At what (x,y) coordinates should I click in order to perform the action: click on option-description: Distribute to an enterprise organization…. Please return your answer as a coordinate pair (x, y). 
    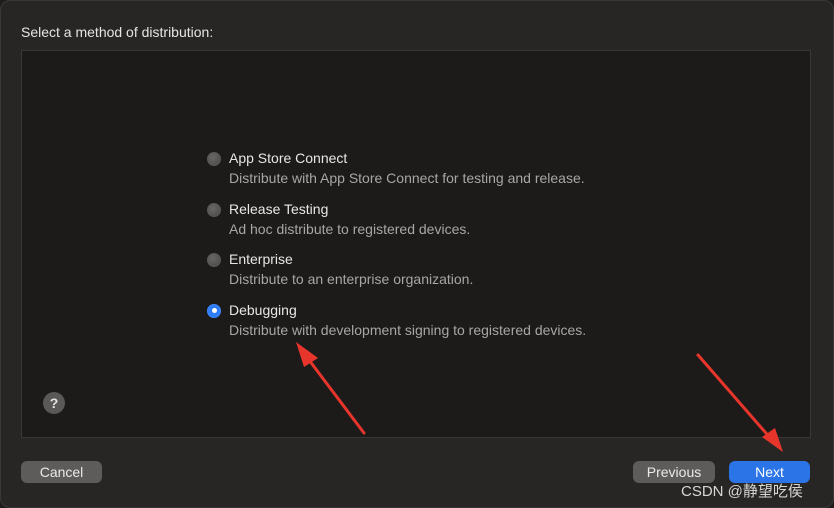
    Looking at the image, I should click on (351, 279).